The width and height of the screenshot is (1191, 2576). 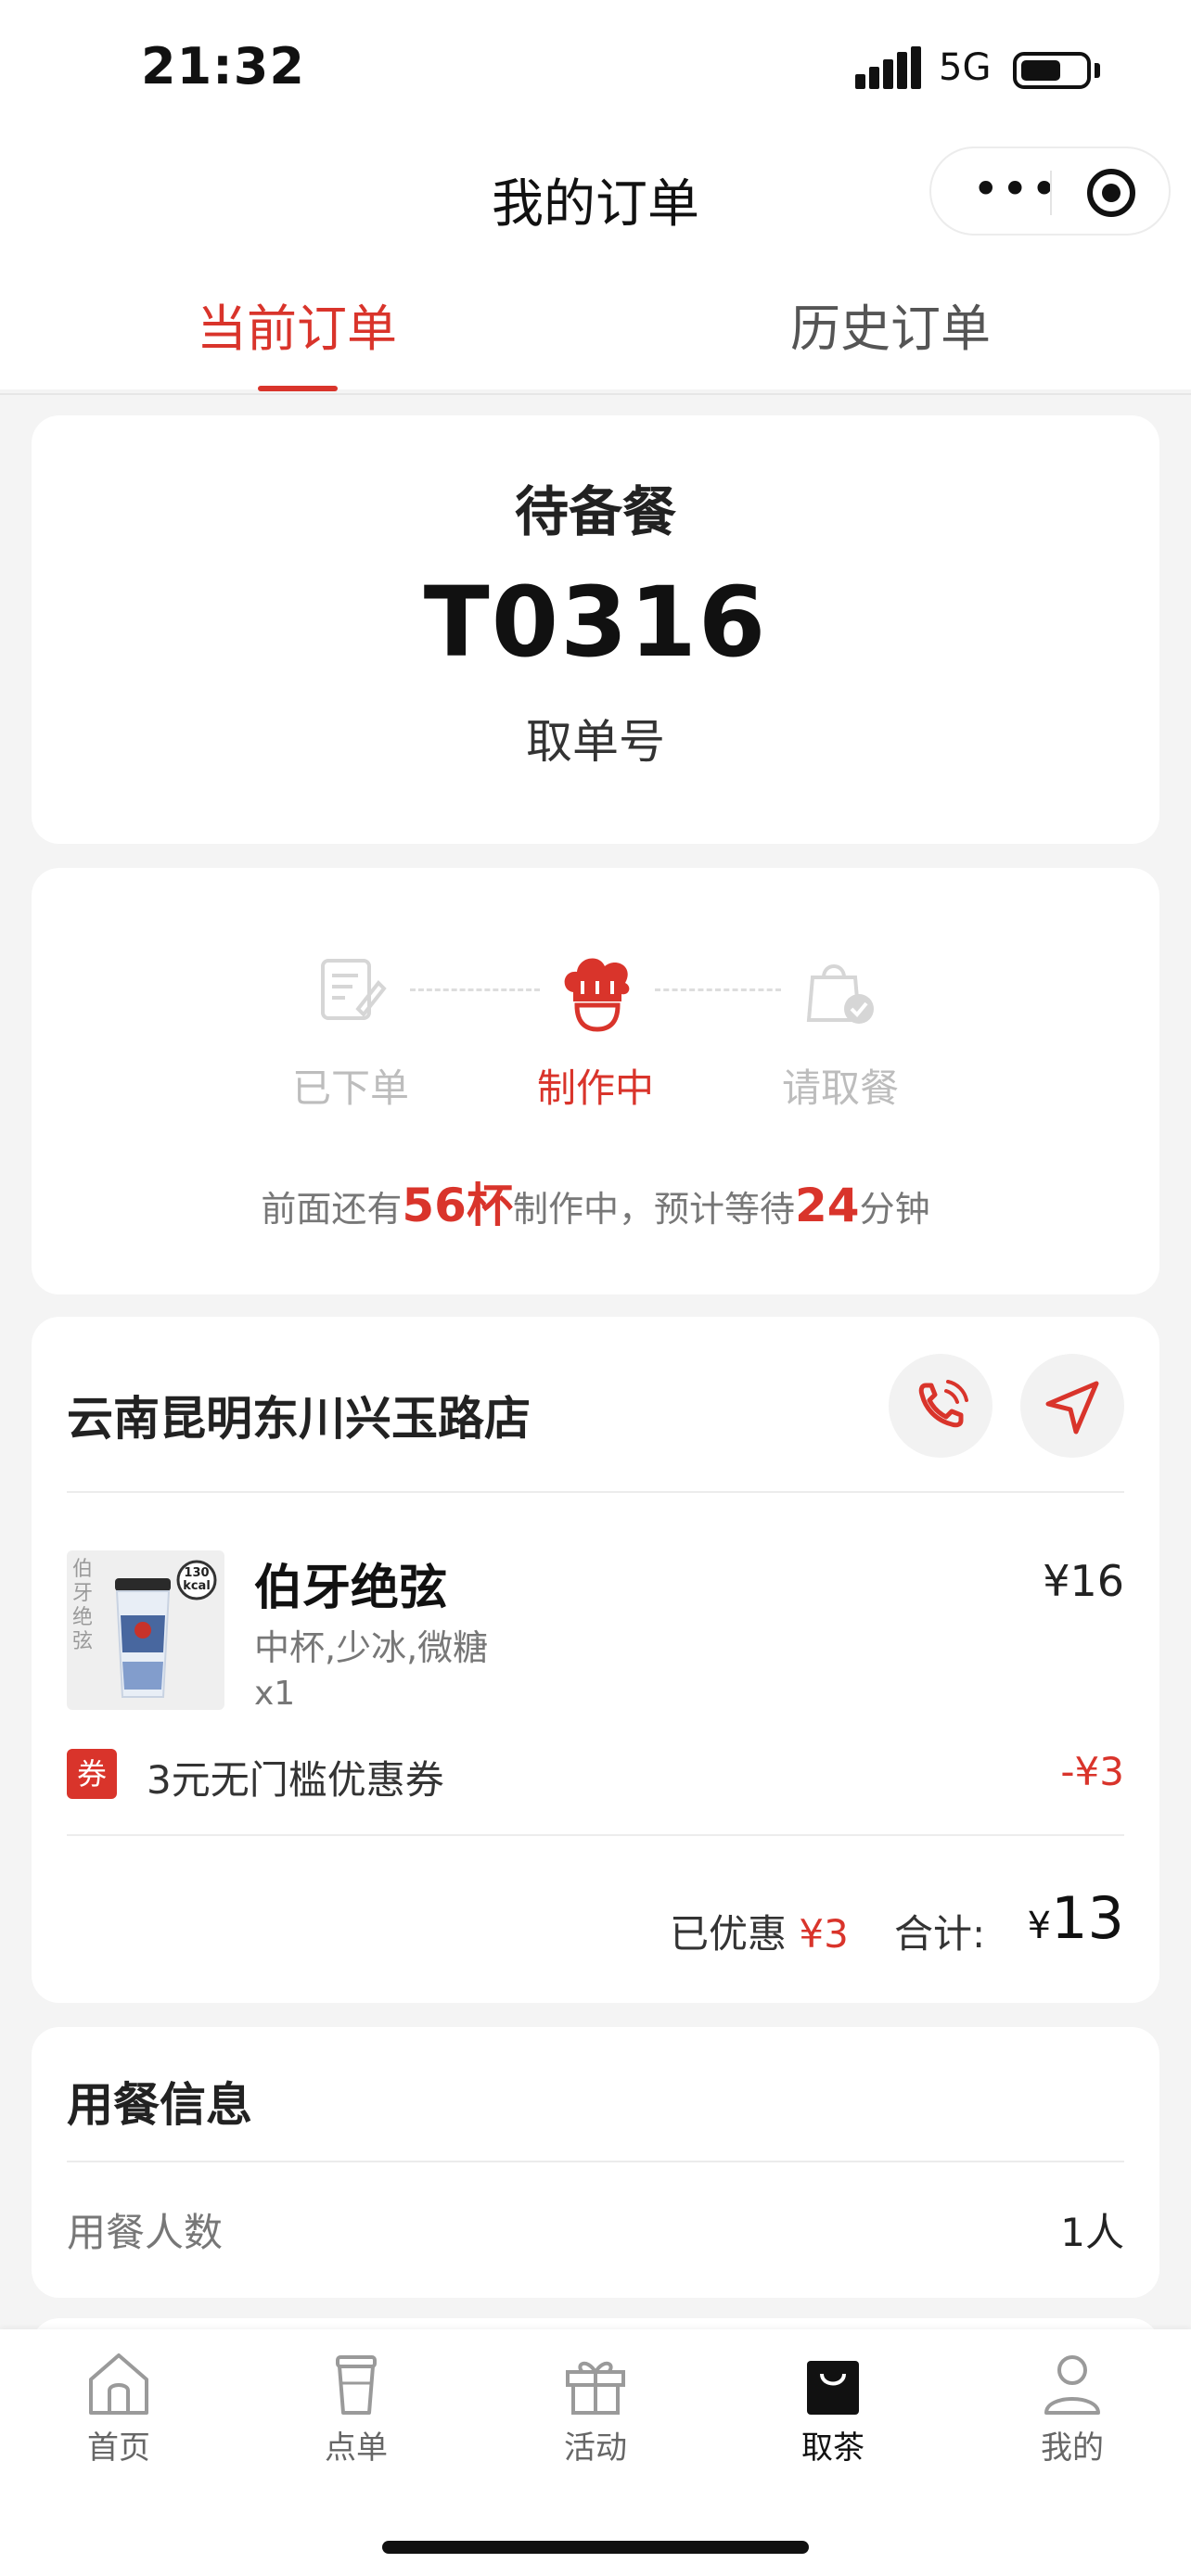 I want to click on pickup-number-label: 取单号, so click(x=595, y=742).